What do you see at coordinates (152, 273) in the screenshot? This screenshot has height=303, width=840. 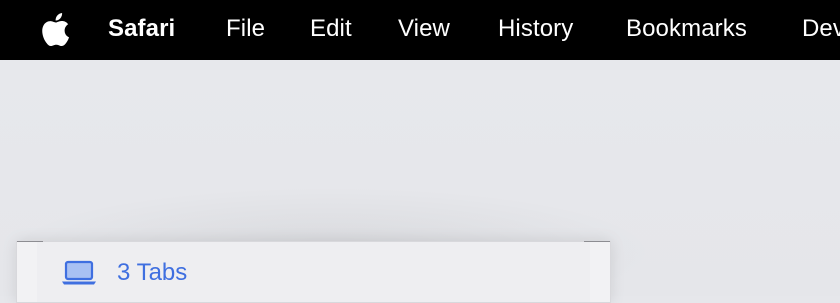 I see `tabs-count-label: 3 Tabs` at bounding box center [152, 273].